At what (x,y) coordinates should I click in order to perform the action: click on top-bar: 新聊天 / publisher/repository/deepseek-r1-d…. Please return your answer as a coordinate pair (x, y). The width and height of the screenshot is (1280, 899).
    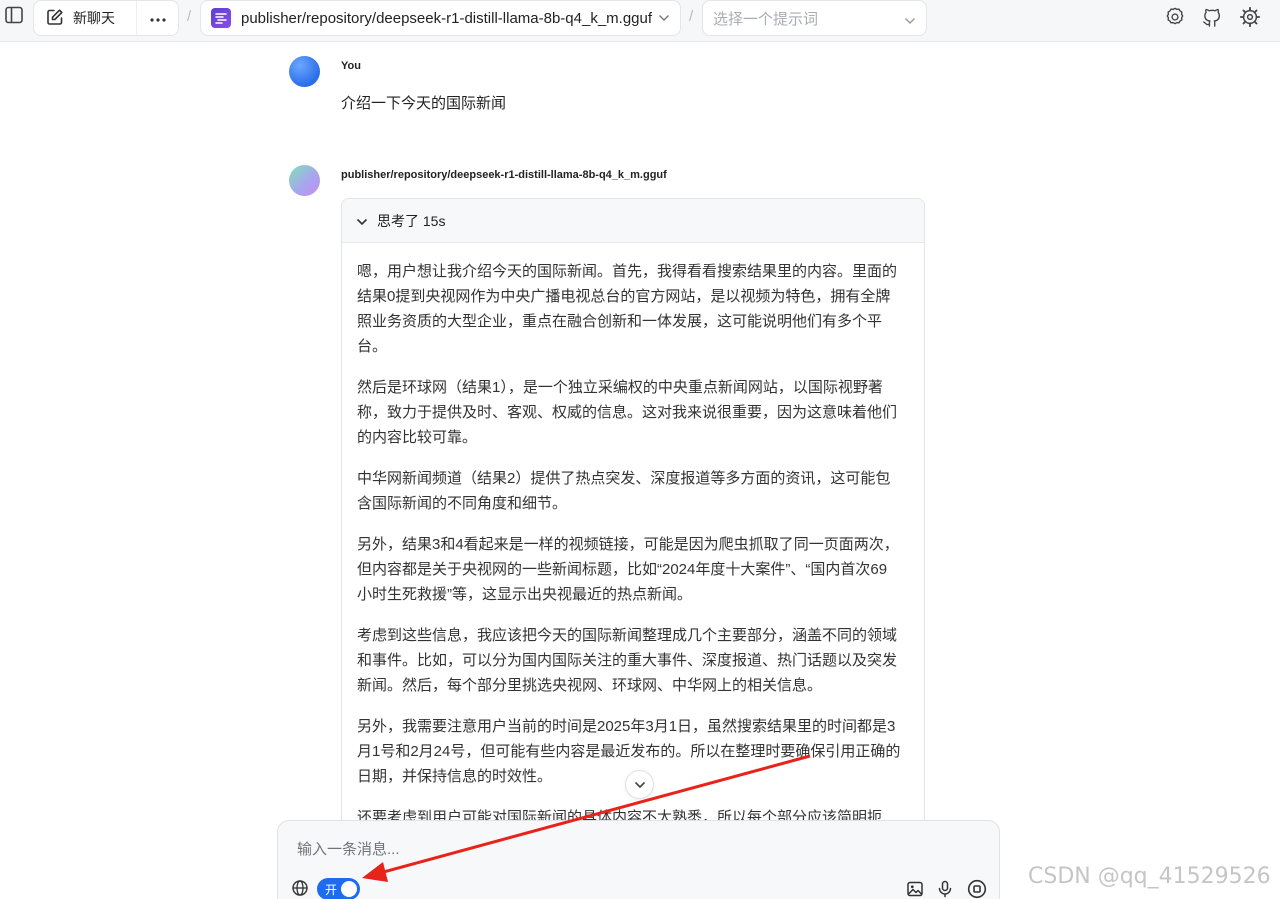
    Looking at the image, I should click on (640, 21).